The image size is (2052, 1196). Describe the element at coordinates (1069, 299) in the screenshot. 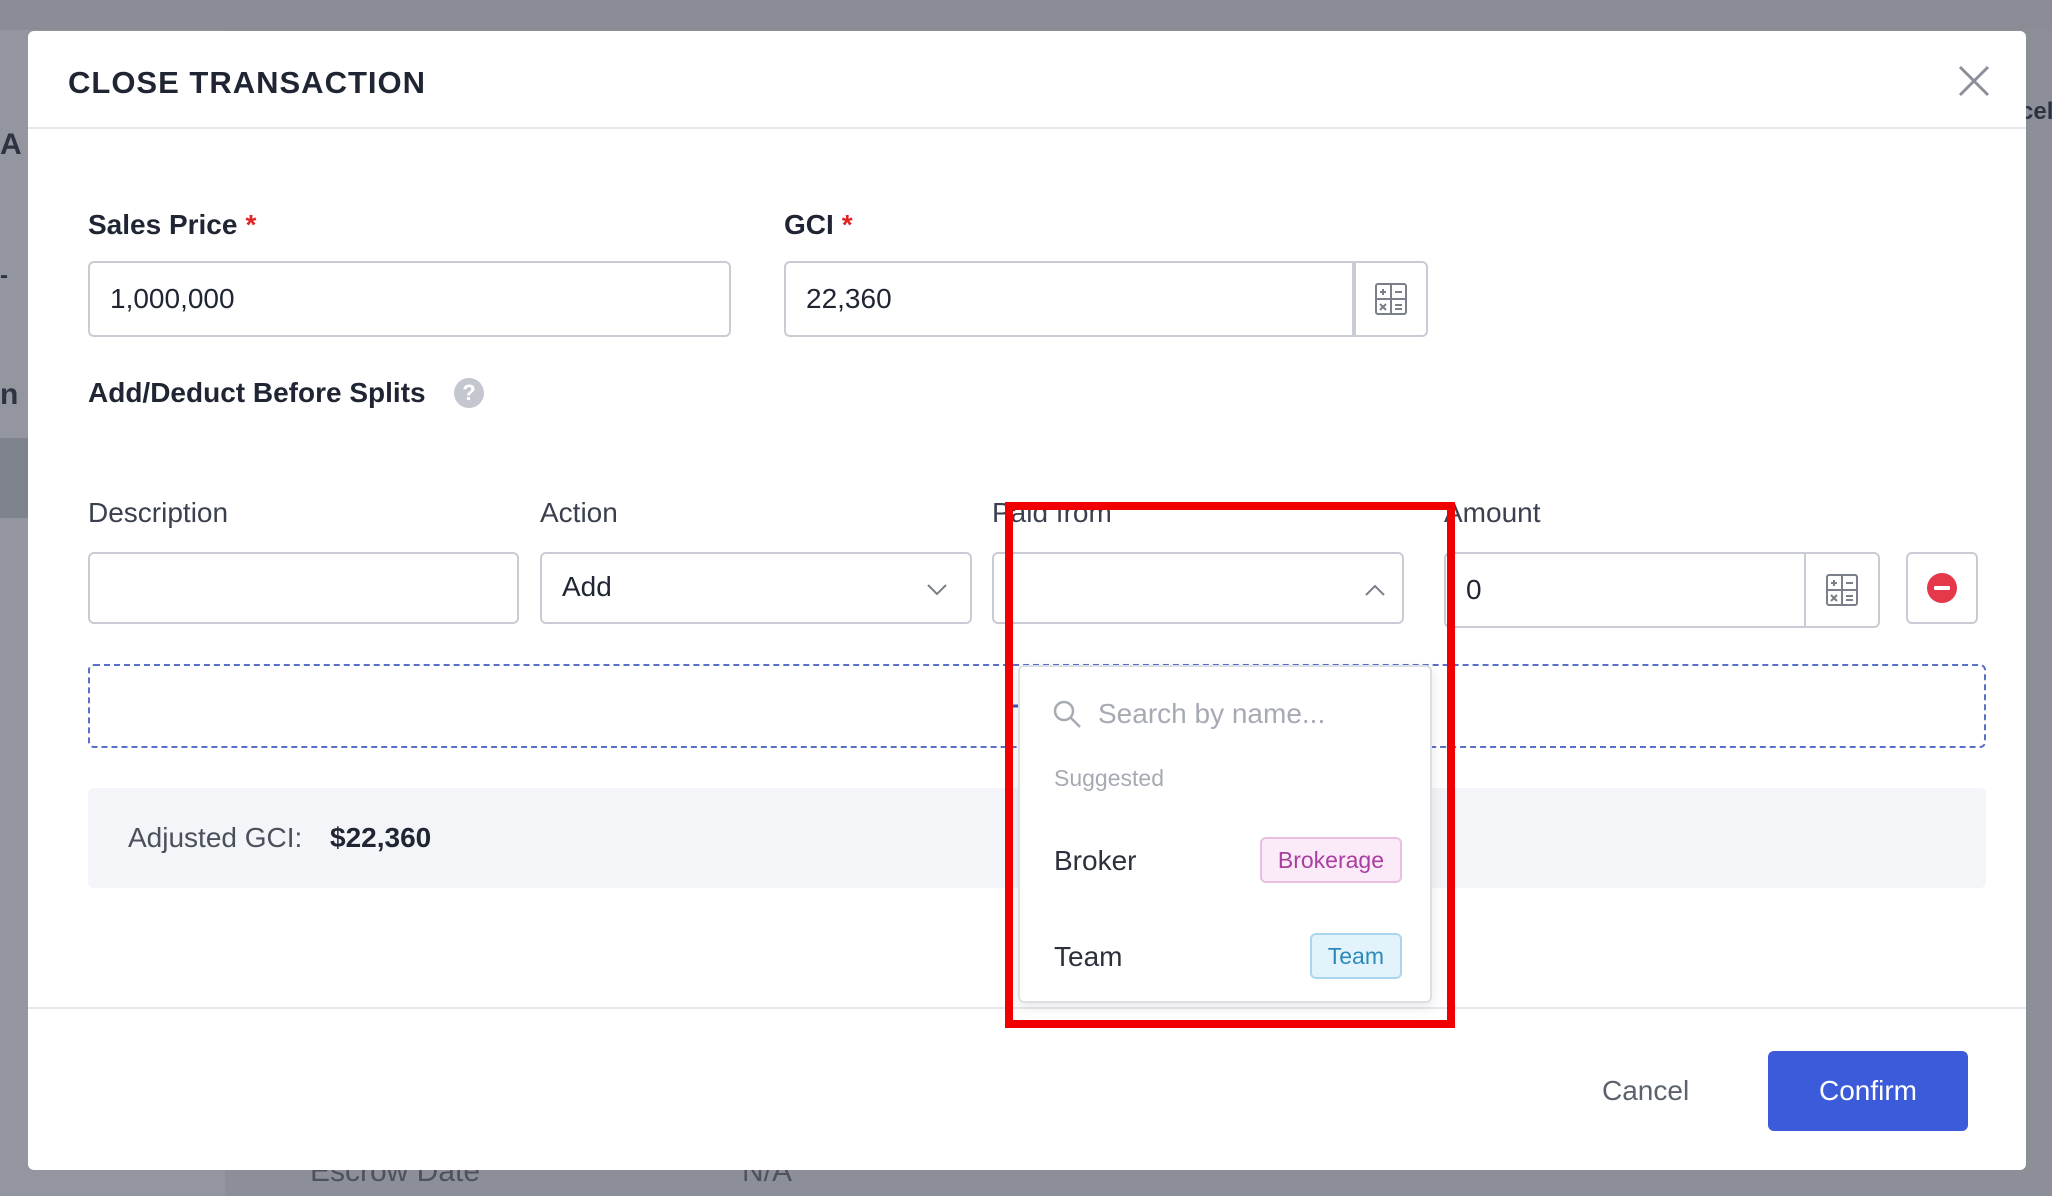

I see `gci-input: 22,360` at that location.